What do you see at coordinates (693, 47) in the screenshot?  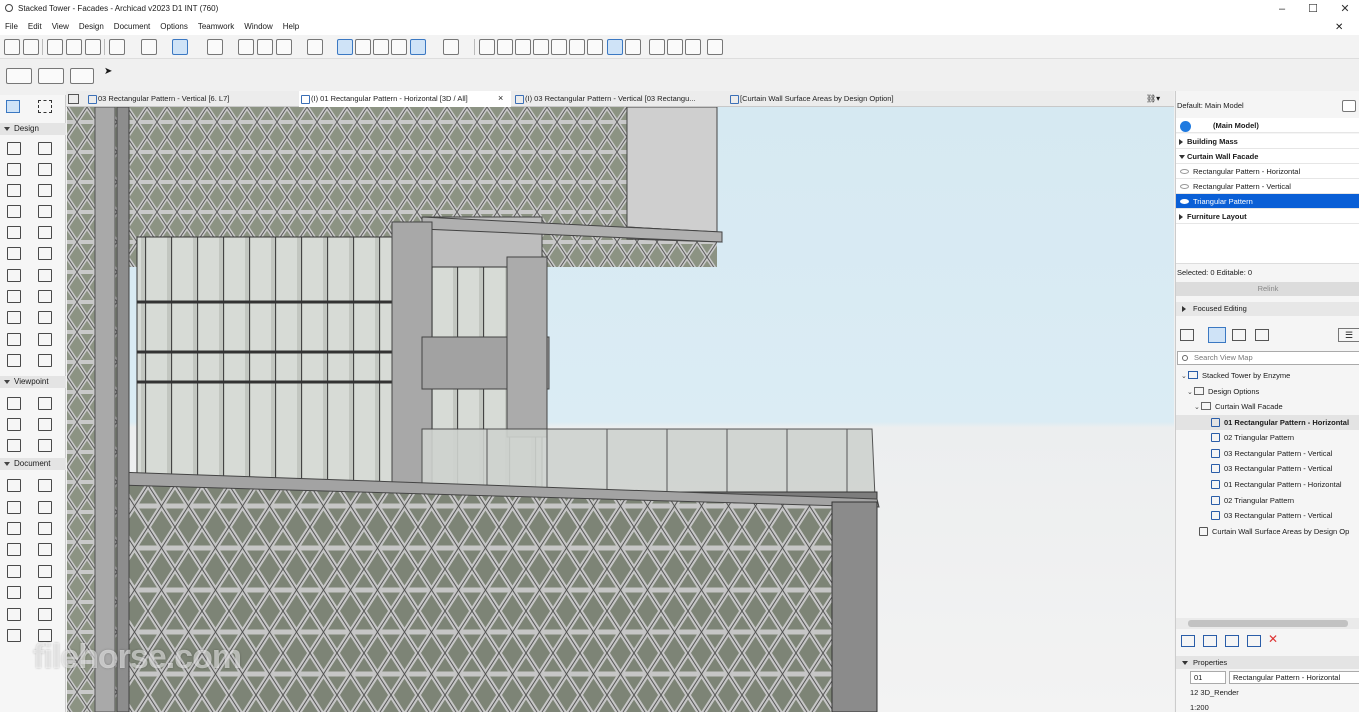 I see `teamwork-icon` at bounding box center [693, 47].